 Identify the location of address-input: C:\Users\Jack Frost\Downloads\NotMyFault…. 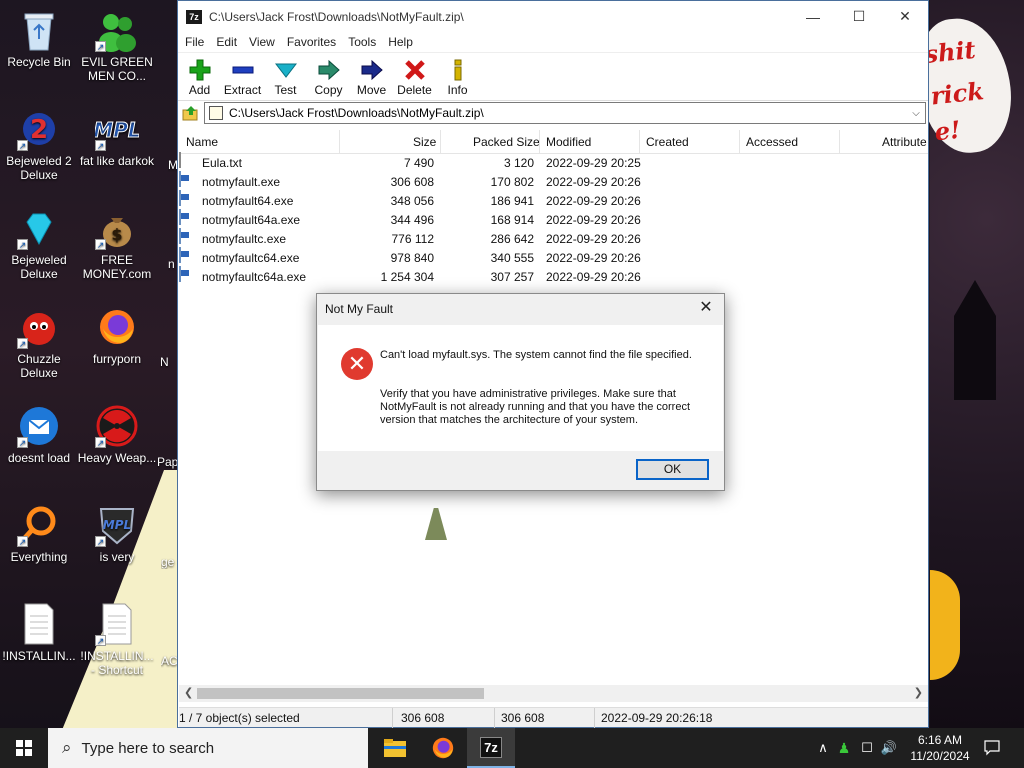
(565, 113).